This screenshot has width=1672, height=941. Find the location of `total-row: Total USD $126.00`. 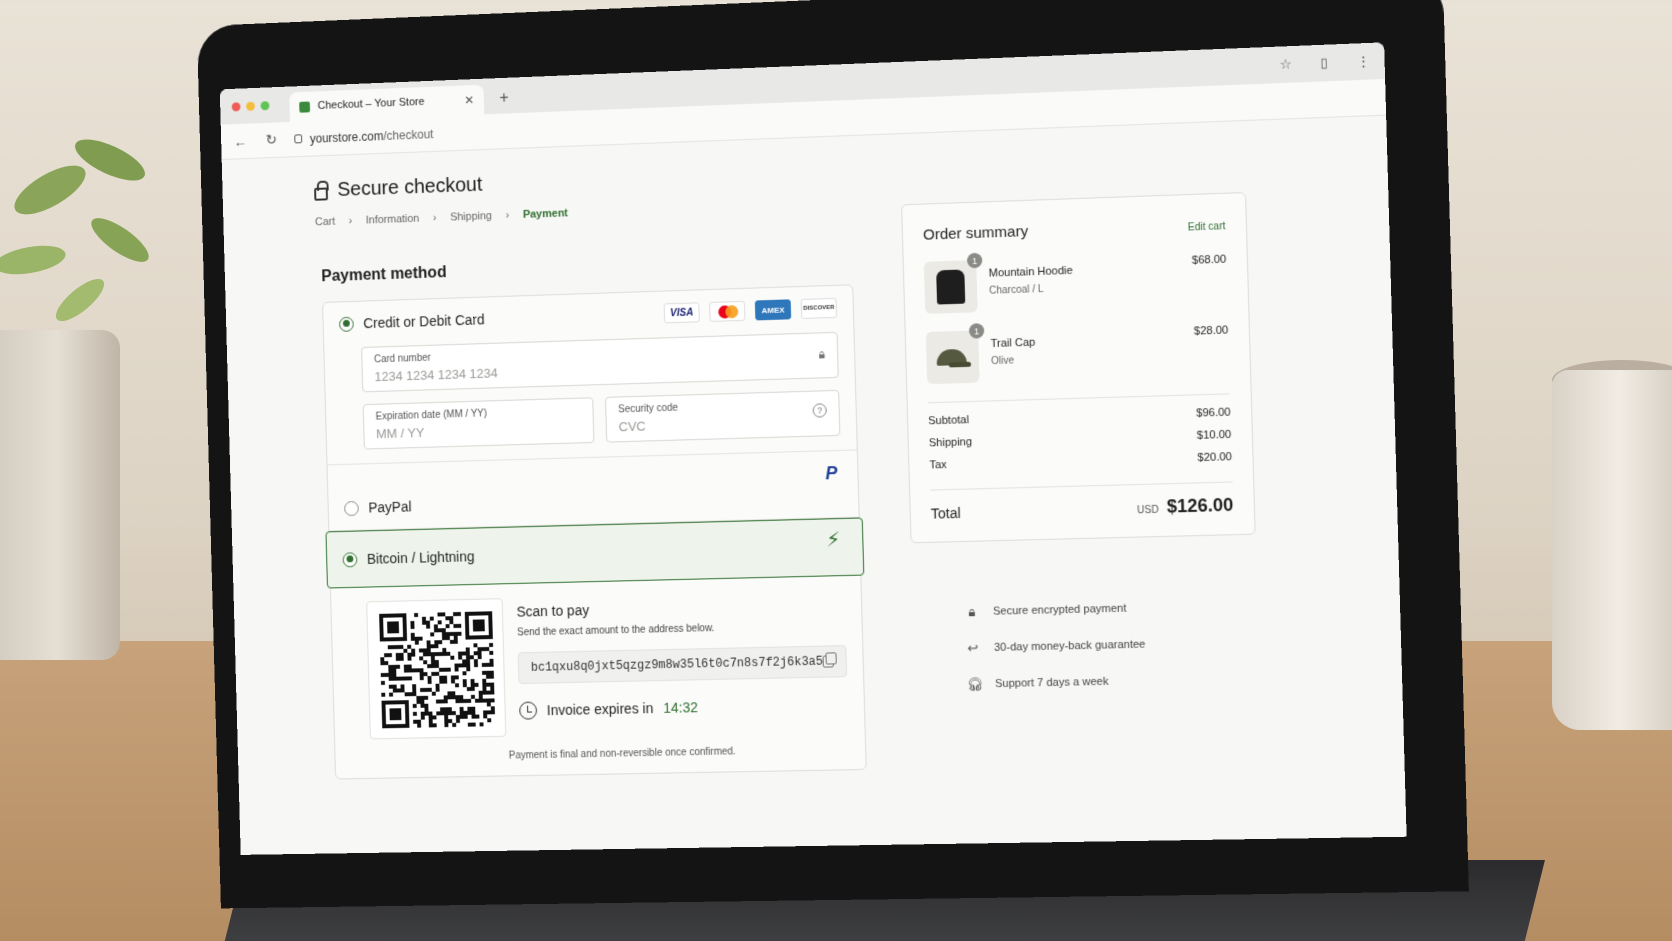

total-row: Total USD $126.00 is located at coordinates (1082, 509).